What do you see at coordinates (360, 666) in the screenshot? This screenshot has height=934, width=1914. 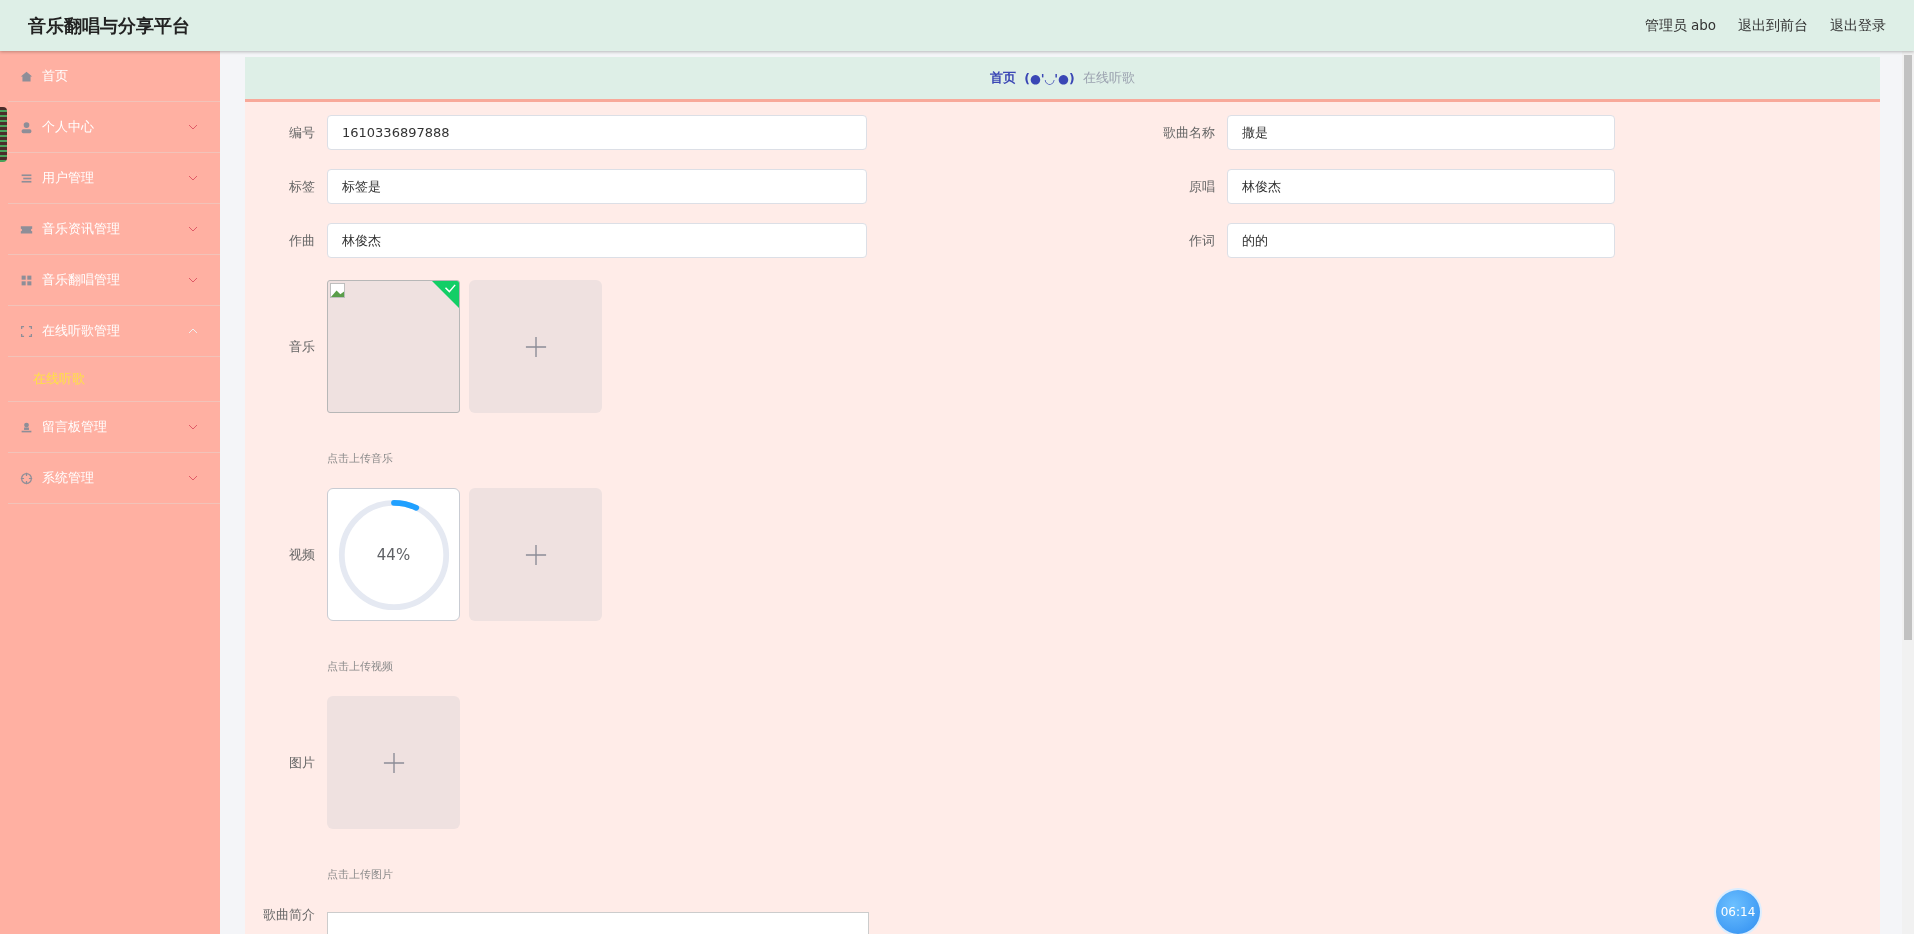 I see `upload-hint: 点击上传视频` at bounding box center [360, 666].